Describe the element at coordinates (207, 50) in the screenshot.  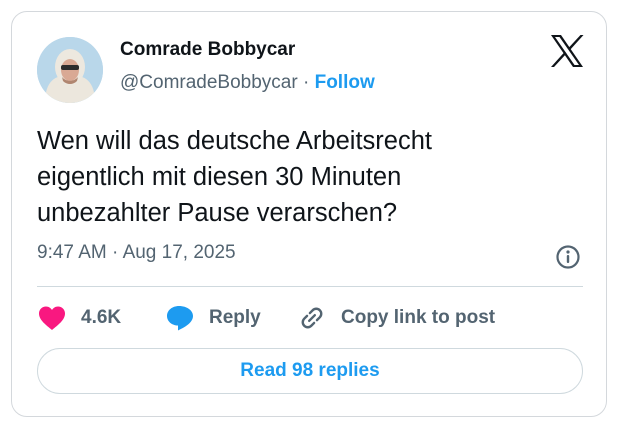
I see `author-display-name: Comrade Bobbycar` at that location.